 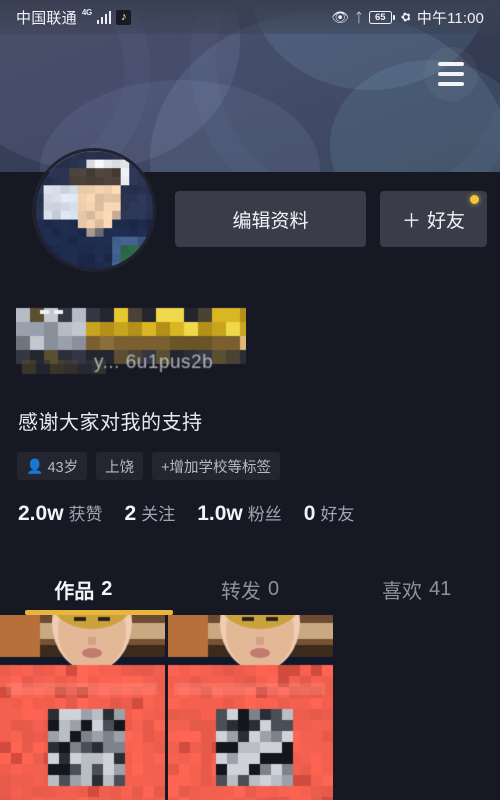 I want to click on tag-add-school-label: +增加学校等标签, so click(x=216, y=467).